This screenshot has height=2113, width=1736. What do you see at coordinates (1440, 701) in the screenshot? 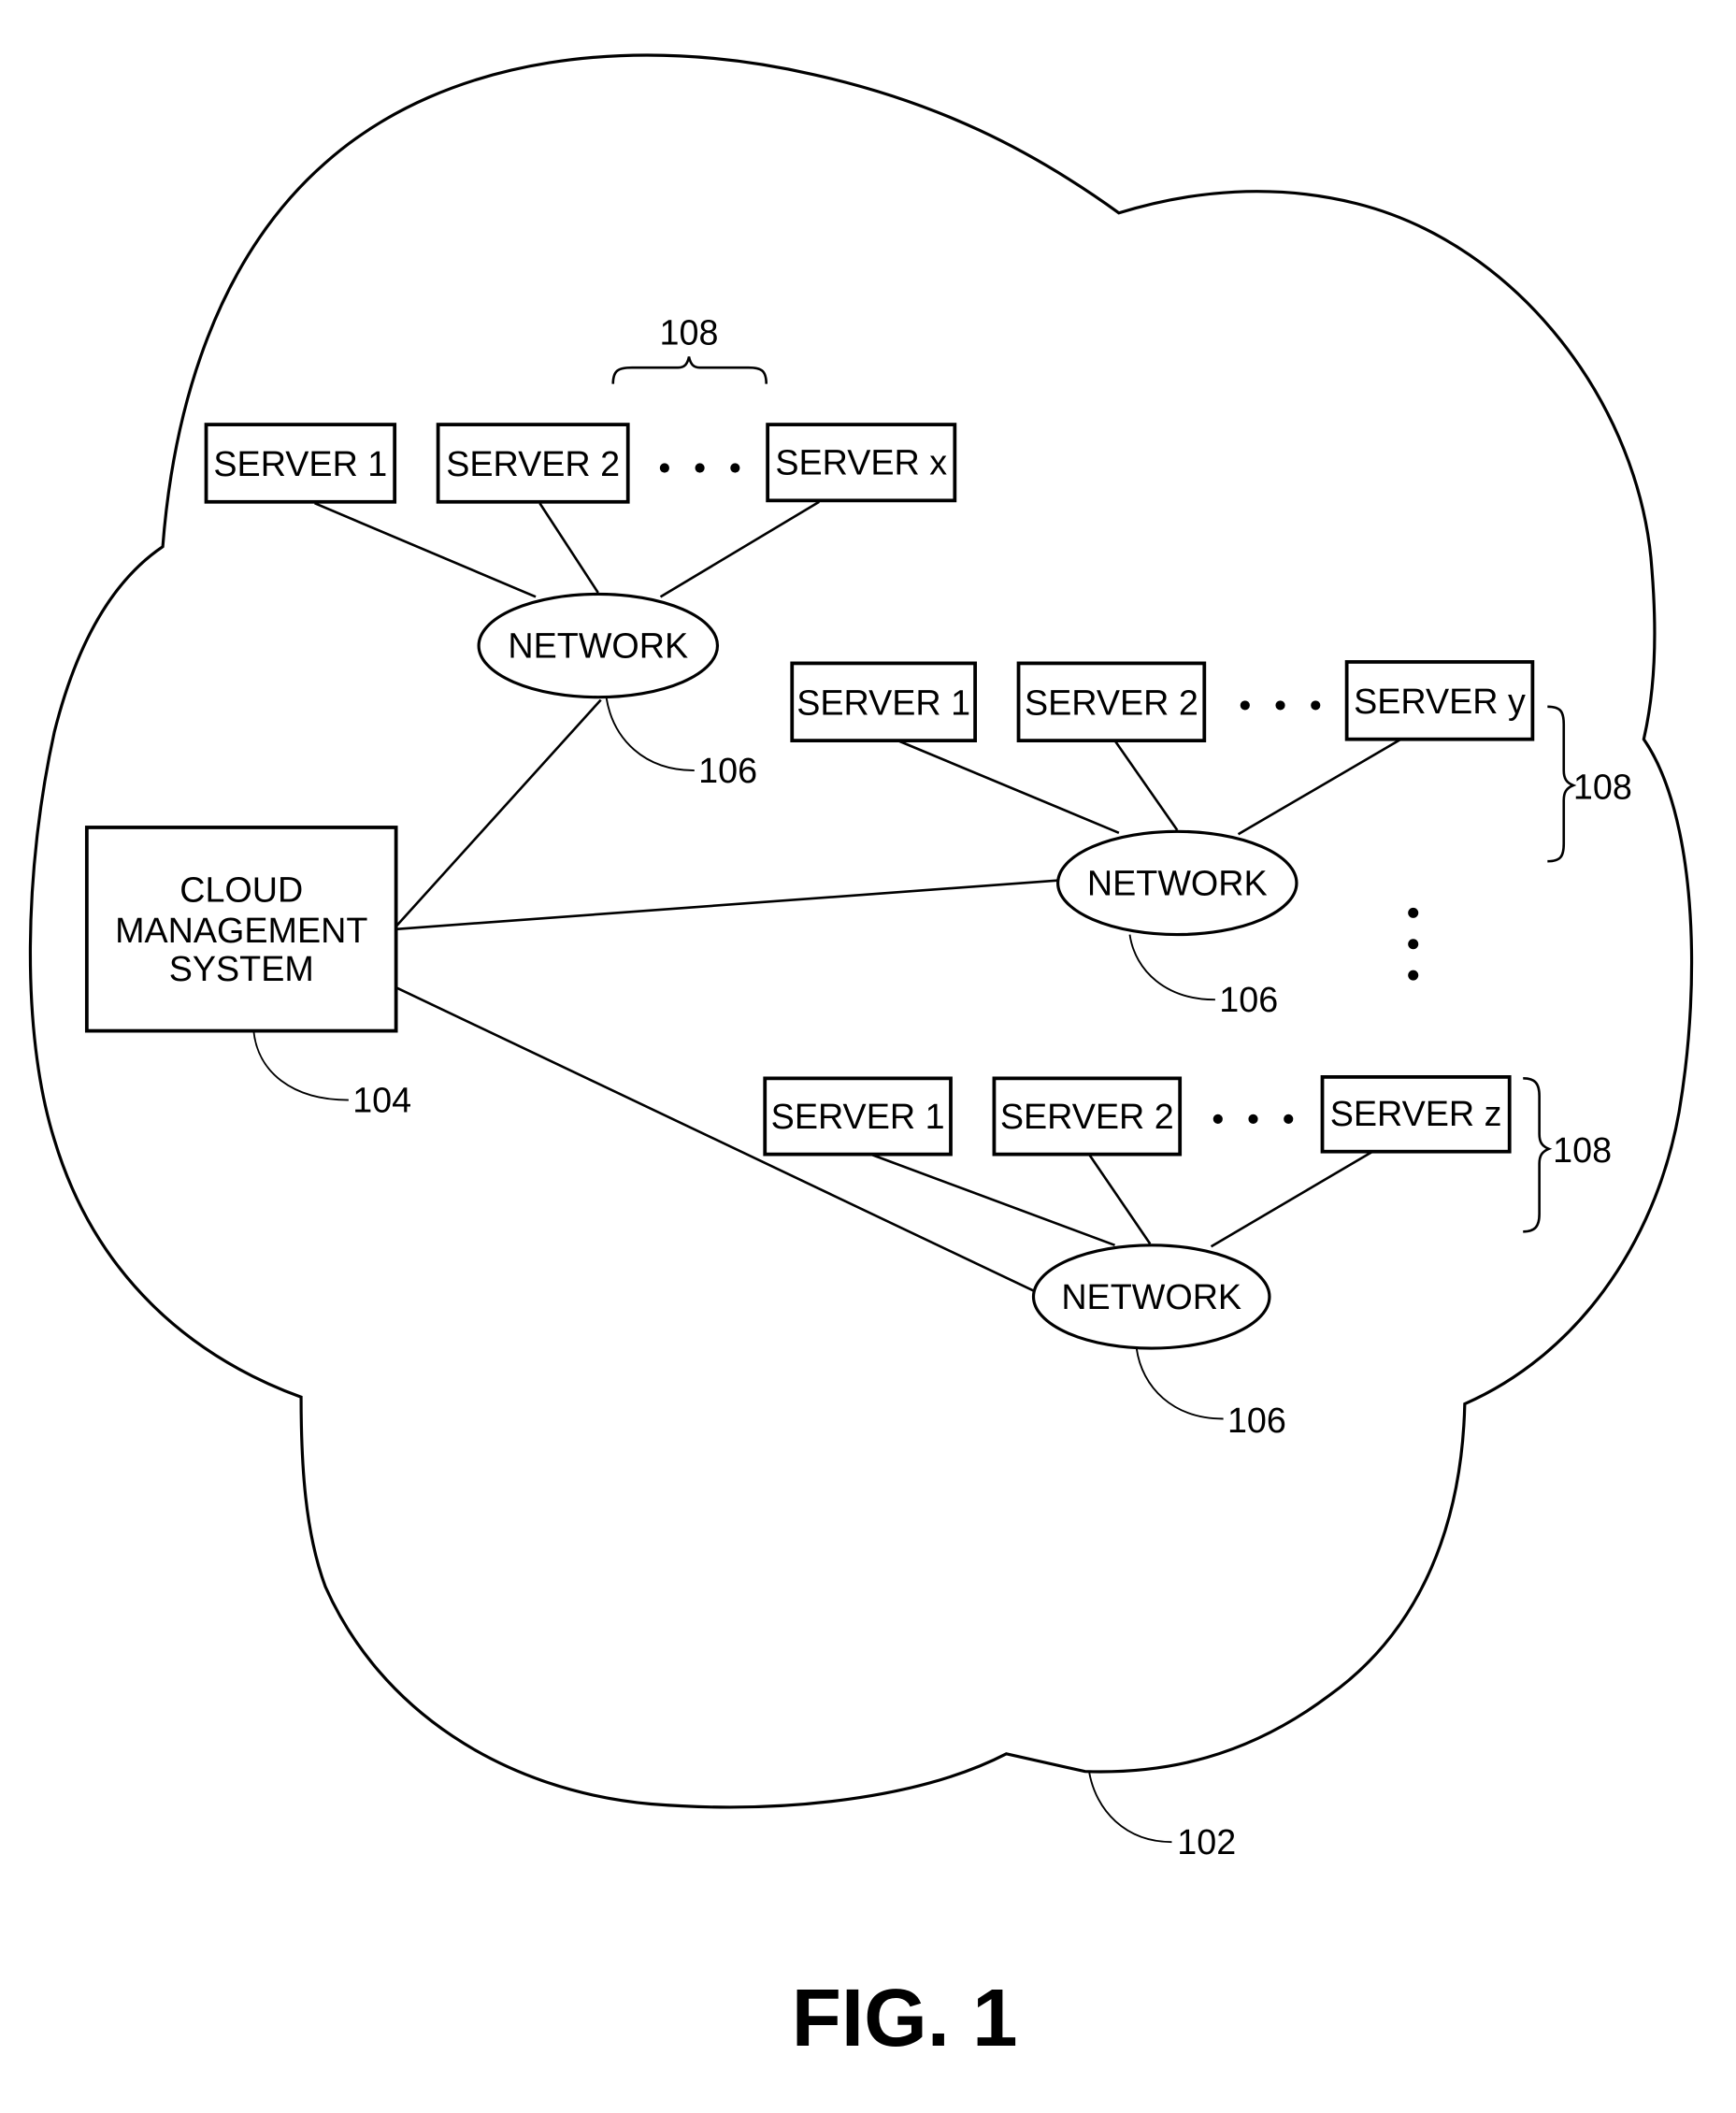
I see `server-label: SERVER y` at bounding box center [1440, 701].